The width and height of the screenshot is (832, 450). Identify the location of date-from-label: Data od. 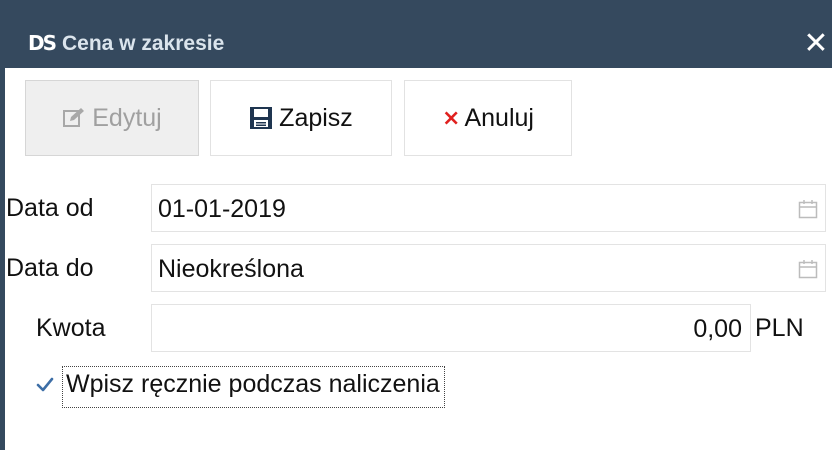
(50, 208).